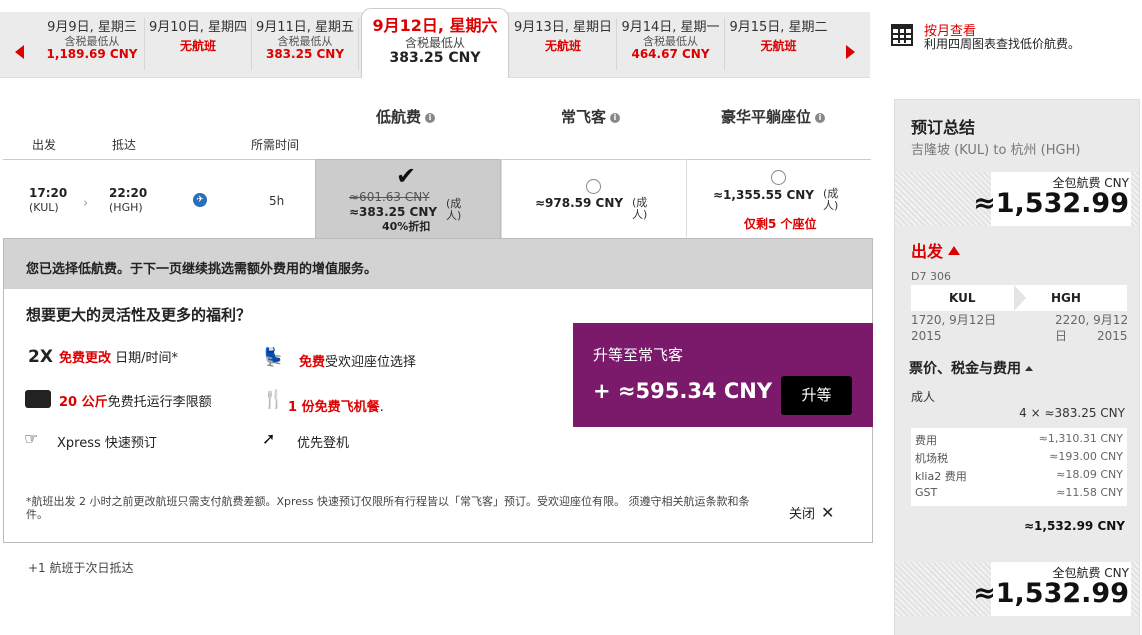 This screenshot has height=635, width=1142. I want to click on depart-time: 17:20, so click(48, 193).